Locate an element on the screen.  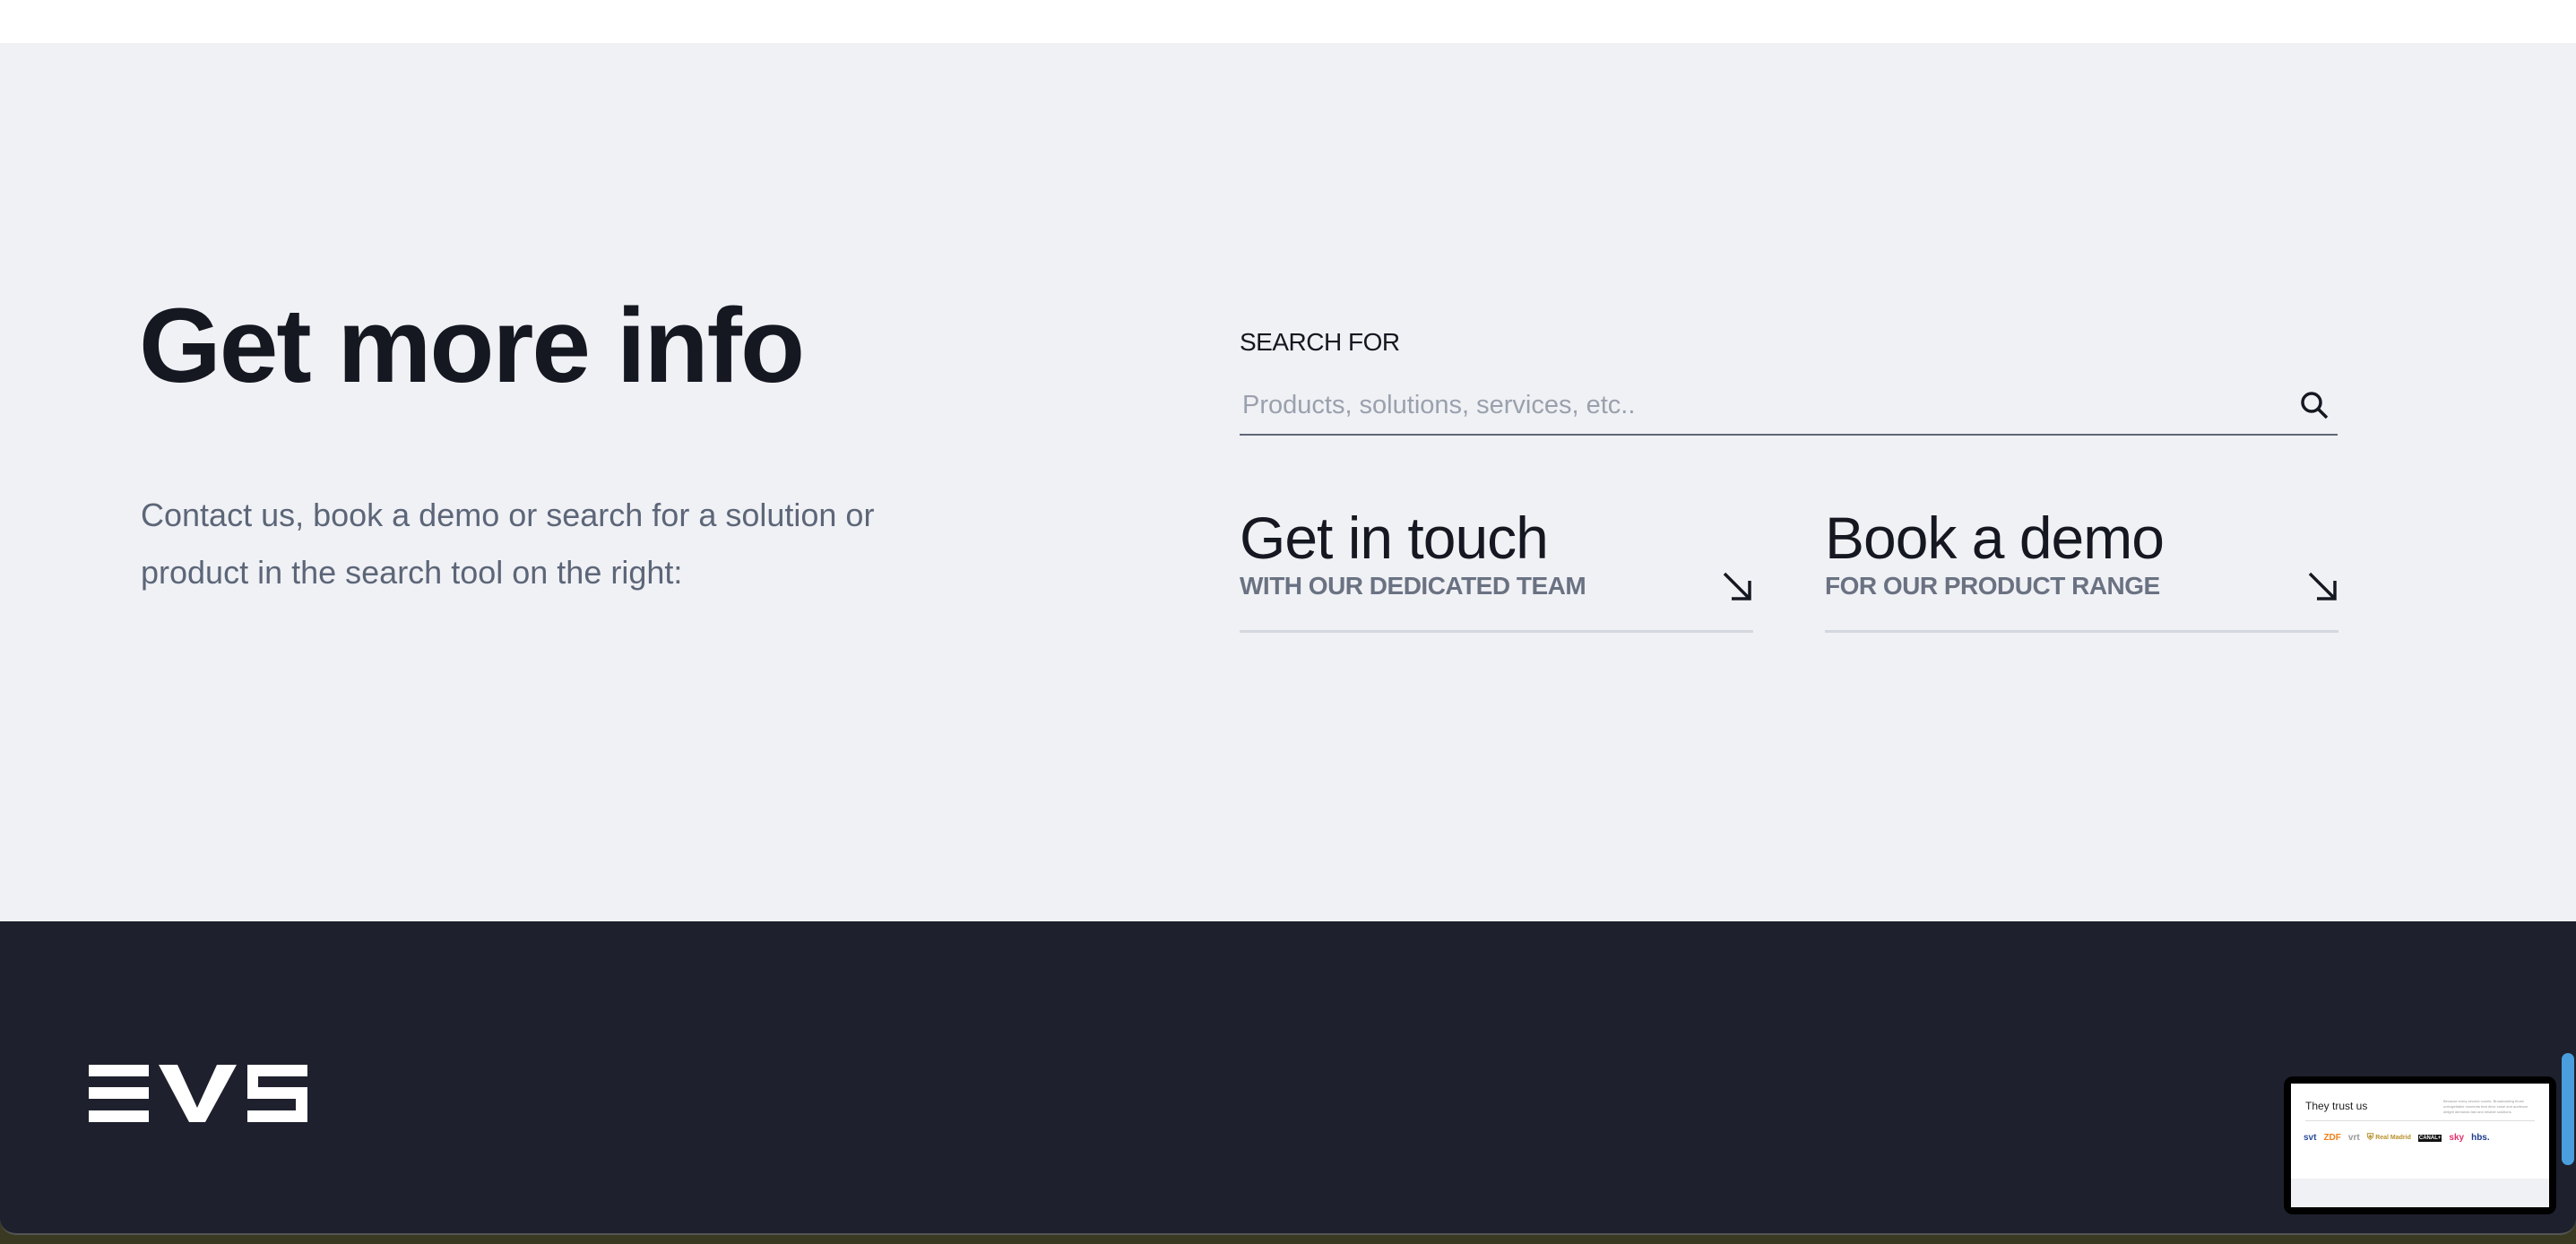
crest-icon: ⛨ is located at coordinates (2370, 1138).